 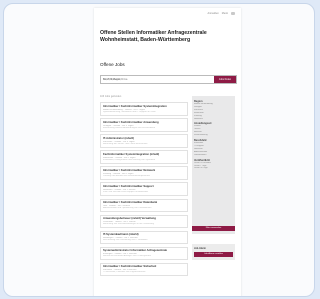 What do you see at coordinates (138, 79) in the screenshot?
I see `location-input` at bounding box center [138, 79].